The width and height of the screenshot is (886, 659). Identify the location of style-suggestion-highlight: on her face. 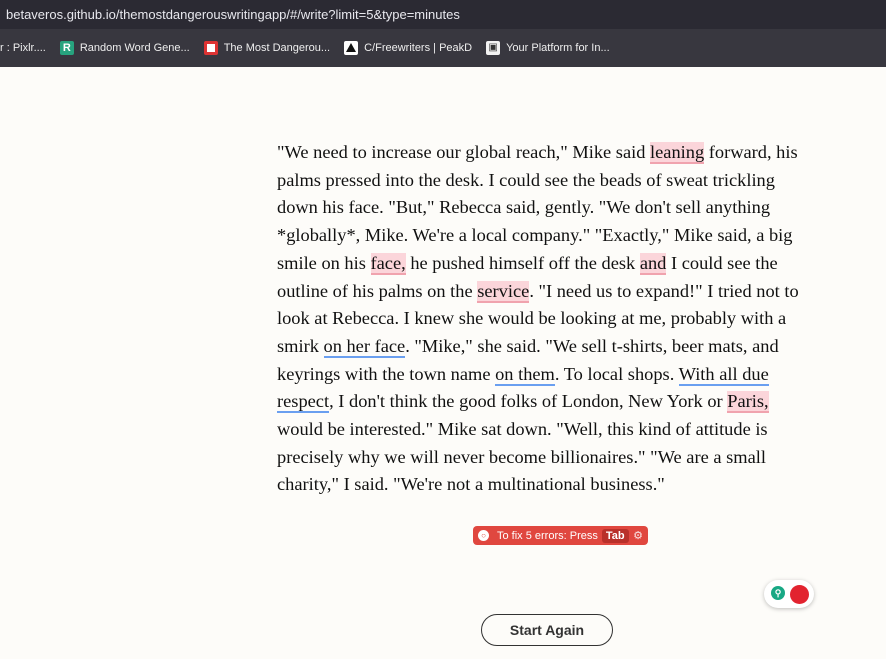
(364, 346).